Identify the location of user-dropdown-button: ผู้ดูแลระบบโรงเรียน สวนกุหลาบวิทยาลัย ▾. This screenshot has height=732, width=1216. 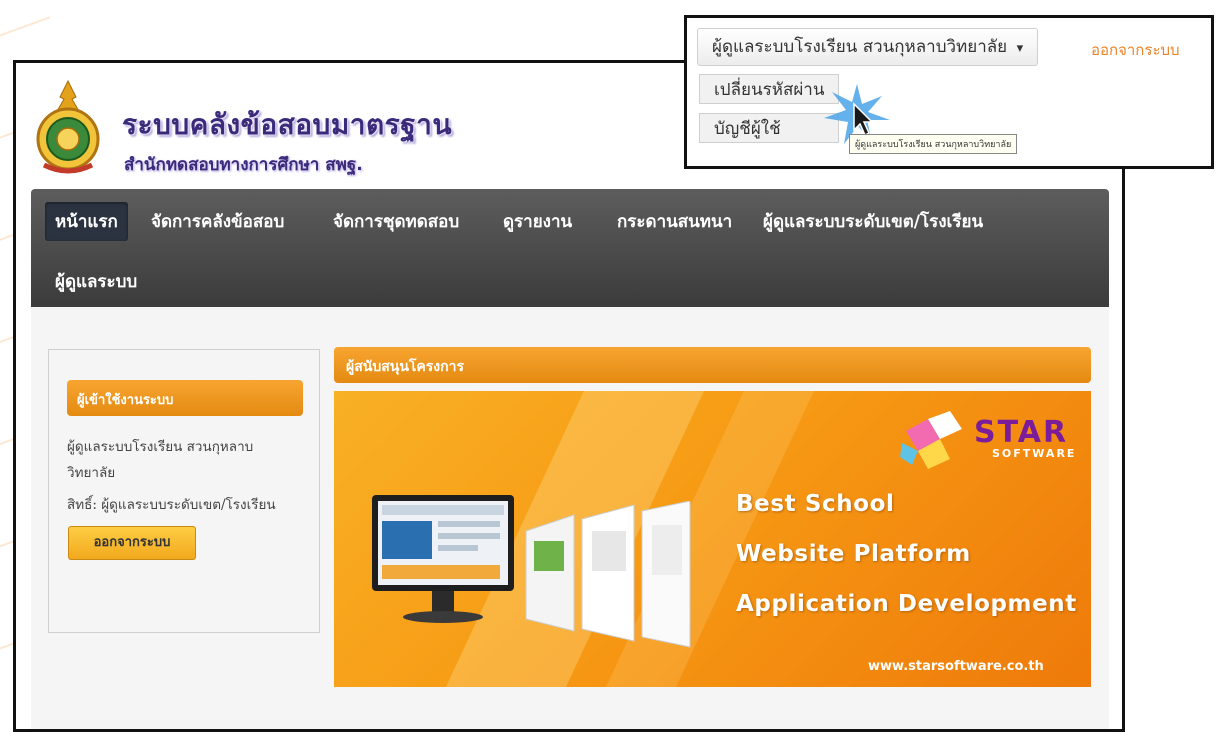
(868, 47).